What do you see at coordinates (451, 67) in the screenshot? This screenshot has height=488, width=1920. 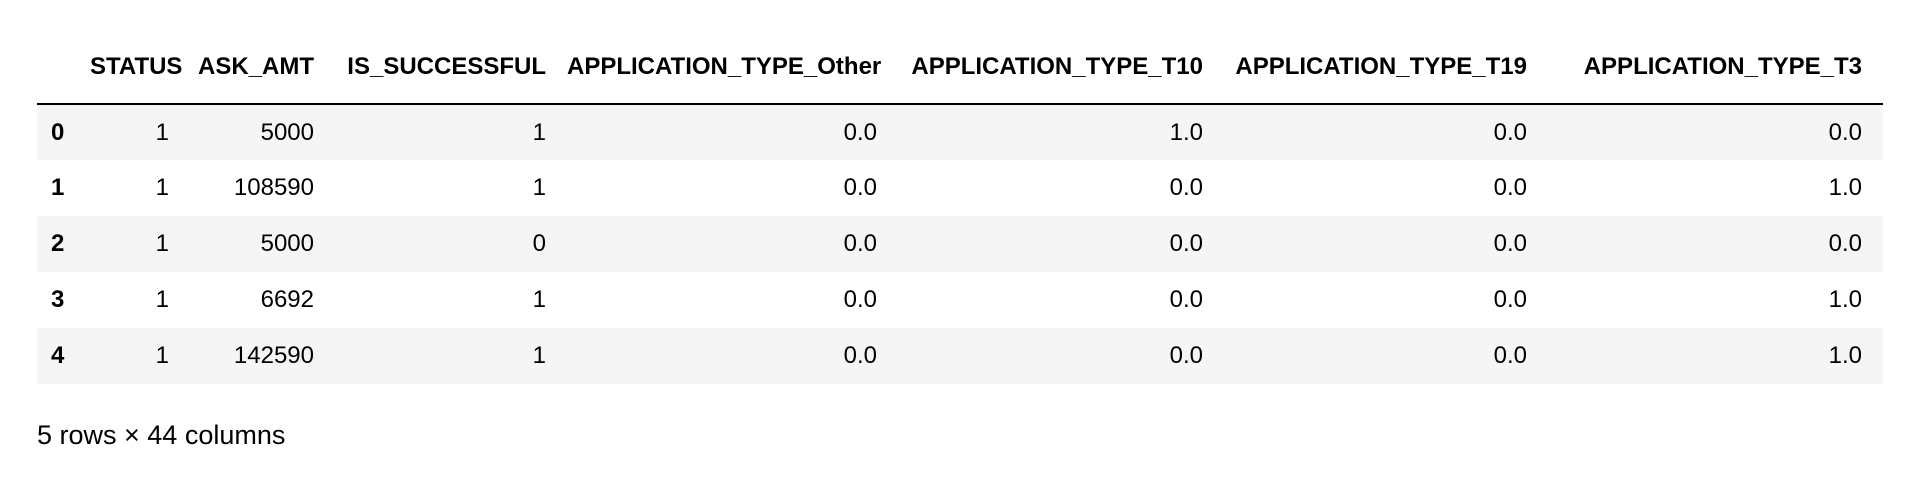 I see `column-header-is-successful: IS_SUCCESSFUL` at bounding box center [451, 67].